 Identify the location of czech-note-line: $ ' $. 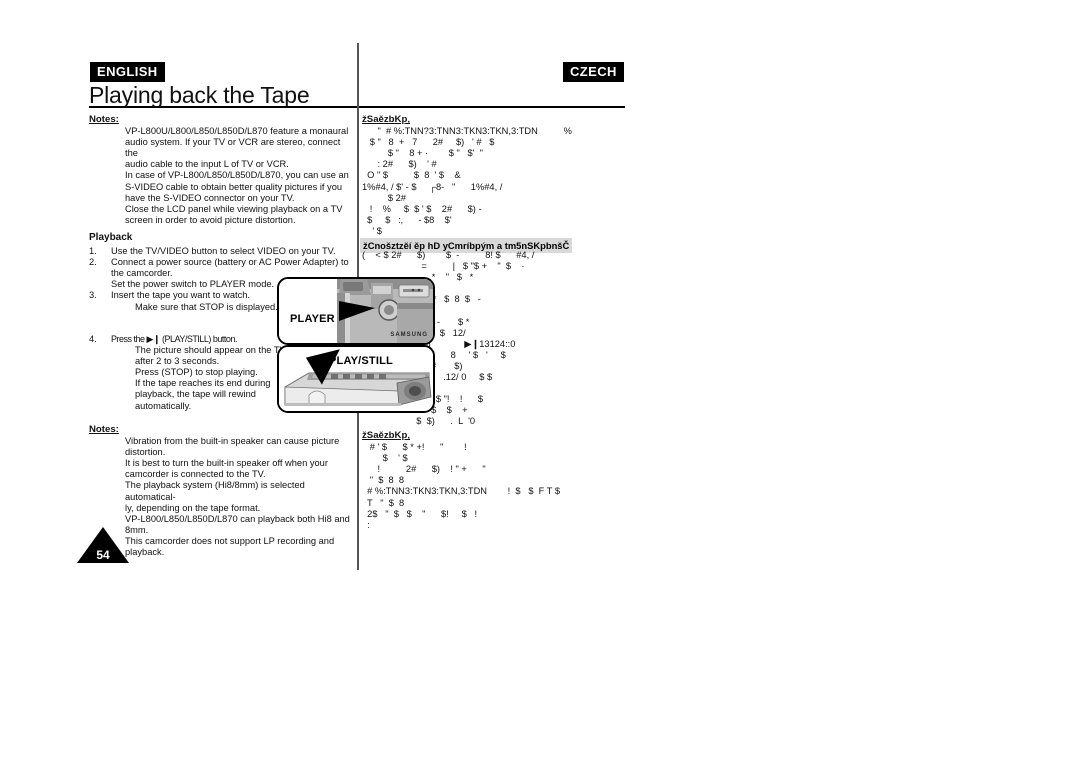
(385, 458).